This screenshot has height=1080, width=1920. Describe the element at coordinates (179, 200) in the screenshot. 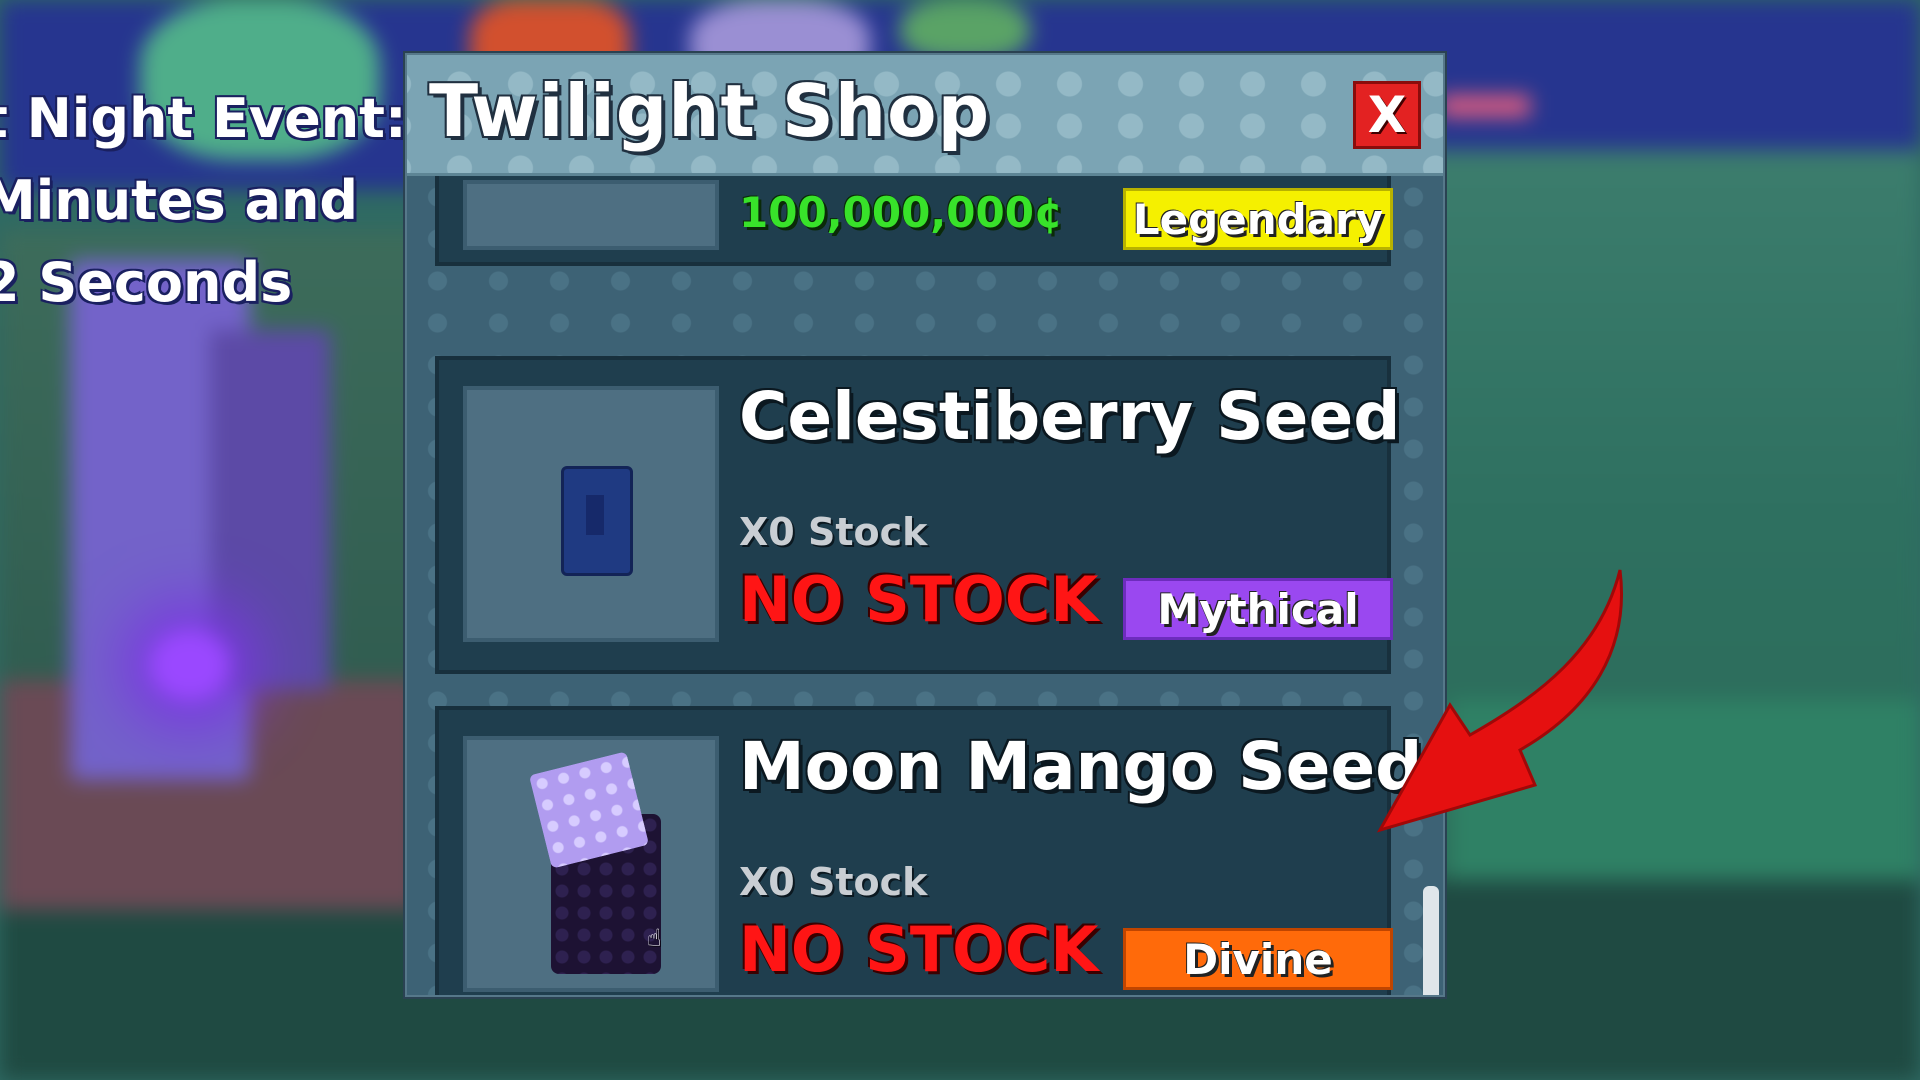

I see `event-line-2: Minutes and` at that location.